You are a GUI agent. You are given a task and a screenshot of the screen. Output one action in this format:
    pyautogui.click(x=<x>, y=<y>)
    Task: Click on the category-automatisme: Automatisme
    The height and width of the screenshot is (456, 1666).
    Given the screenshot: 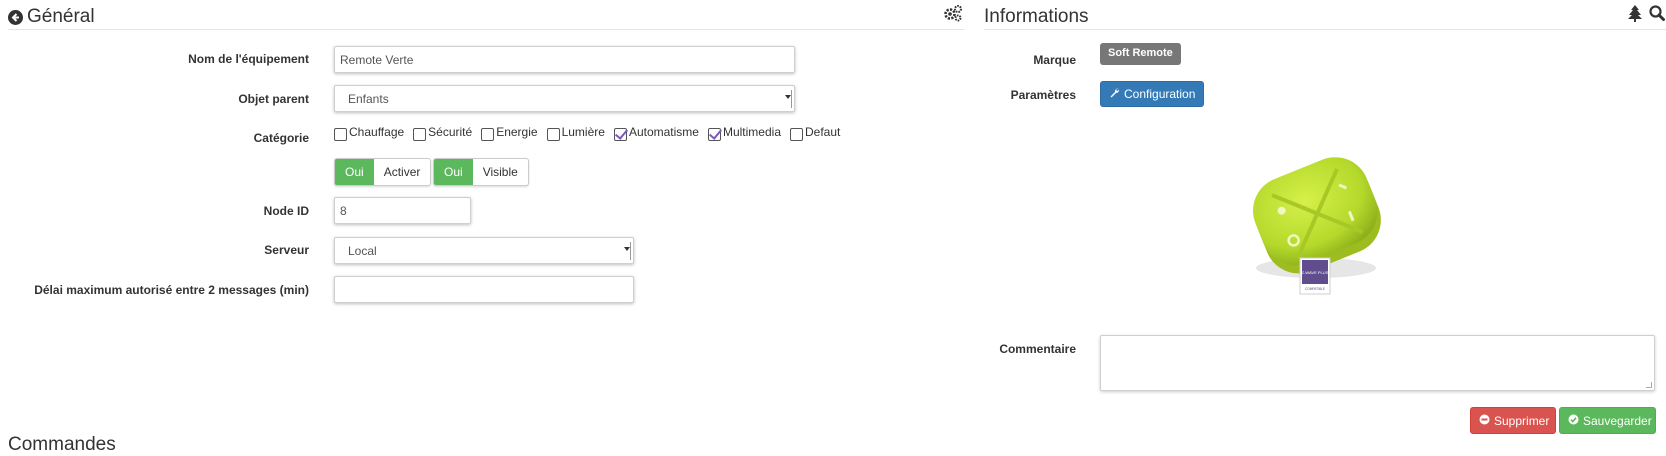 What is the action you would take?
    pyautogui.click(x=656, y=133)
    